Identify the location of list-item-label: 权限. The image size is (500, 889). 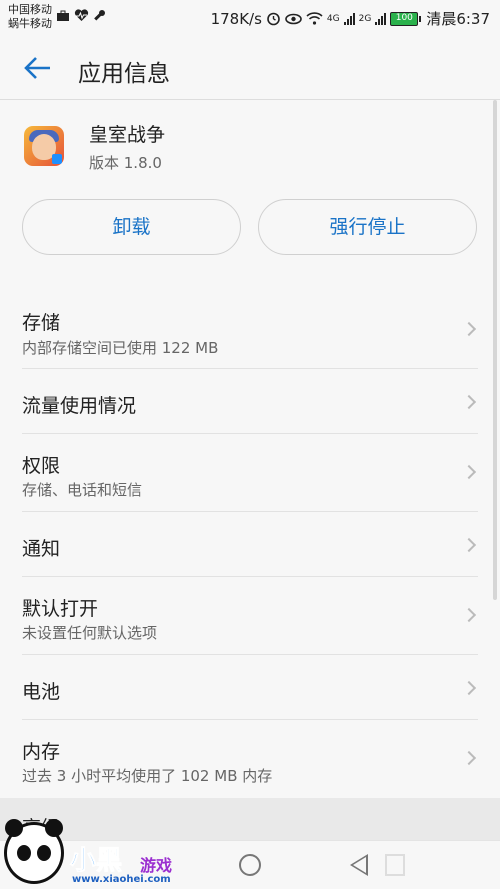
(41, 466).